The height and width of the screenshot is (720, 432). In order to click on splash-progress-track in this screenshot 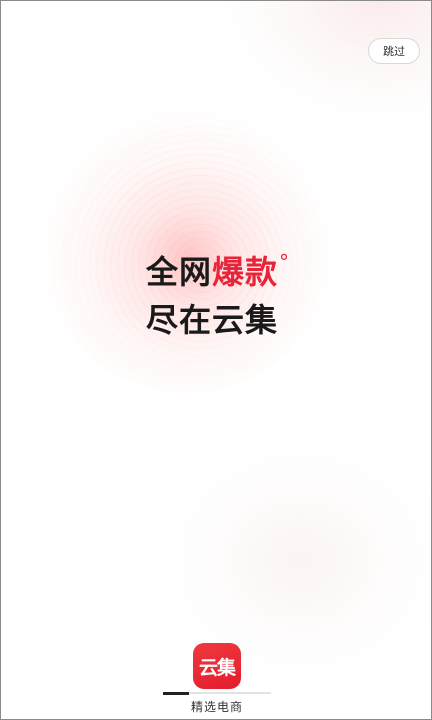, I will do `click(217, 693)`.